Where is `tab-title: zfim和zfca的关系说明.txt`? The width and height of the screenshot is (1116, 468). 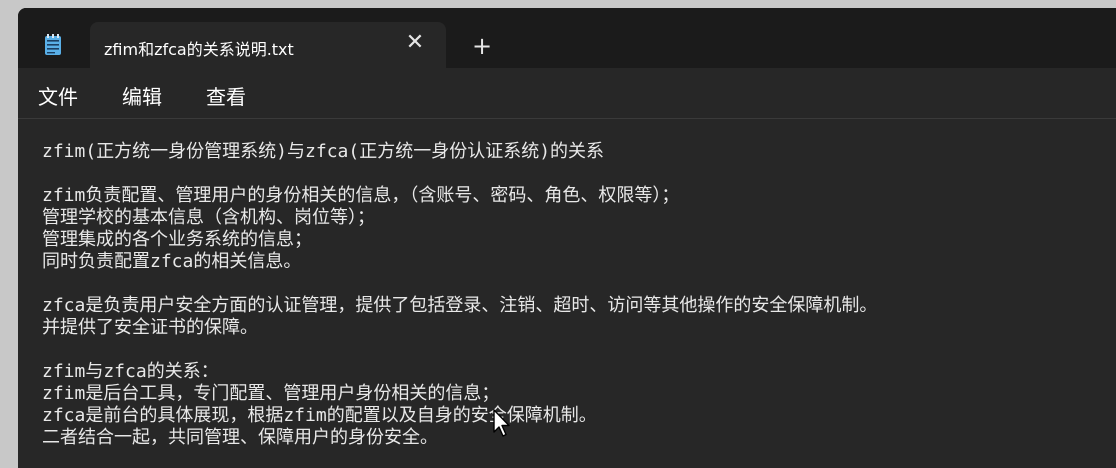
tab-title: zfim和zfca的关系说明.txt is located at coordinates (199, 49).